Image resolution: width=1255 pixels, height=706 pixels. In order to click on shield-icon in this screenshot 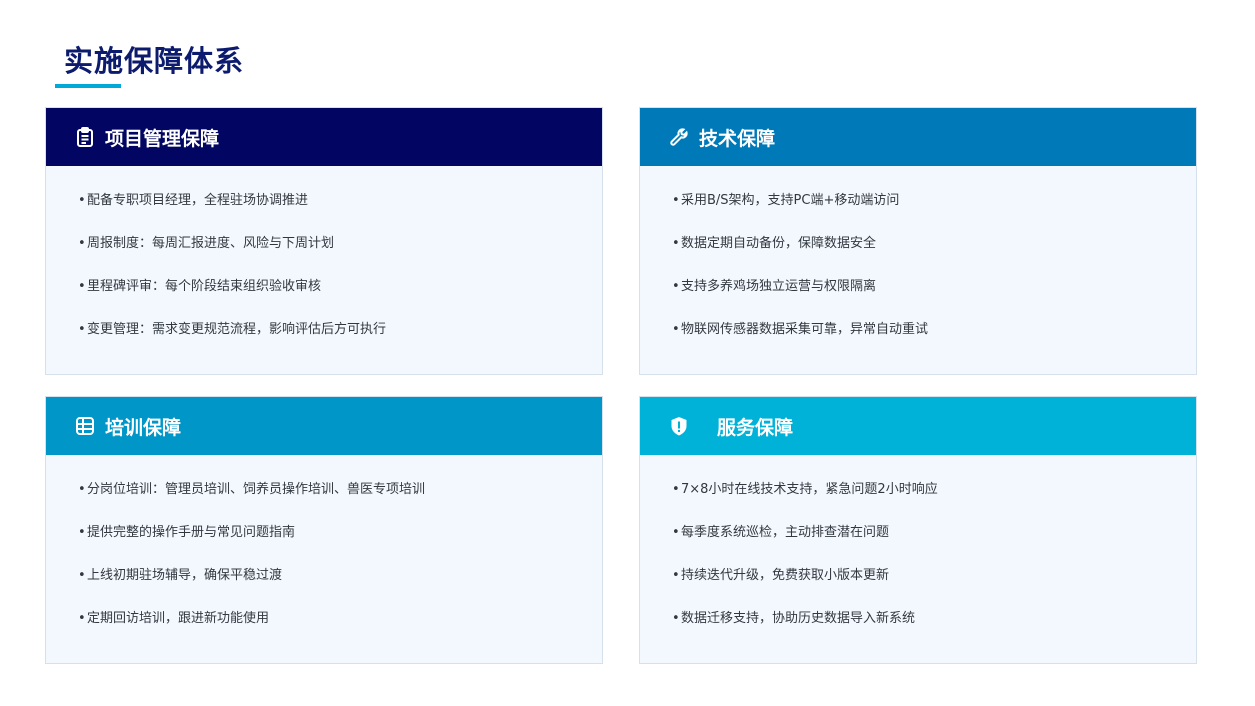, I will do `click(679, 426)`.